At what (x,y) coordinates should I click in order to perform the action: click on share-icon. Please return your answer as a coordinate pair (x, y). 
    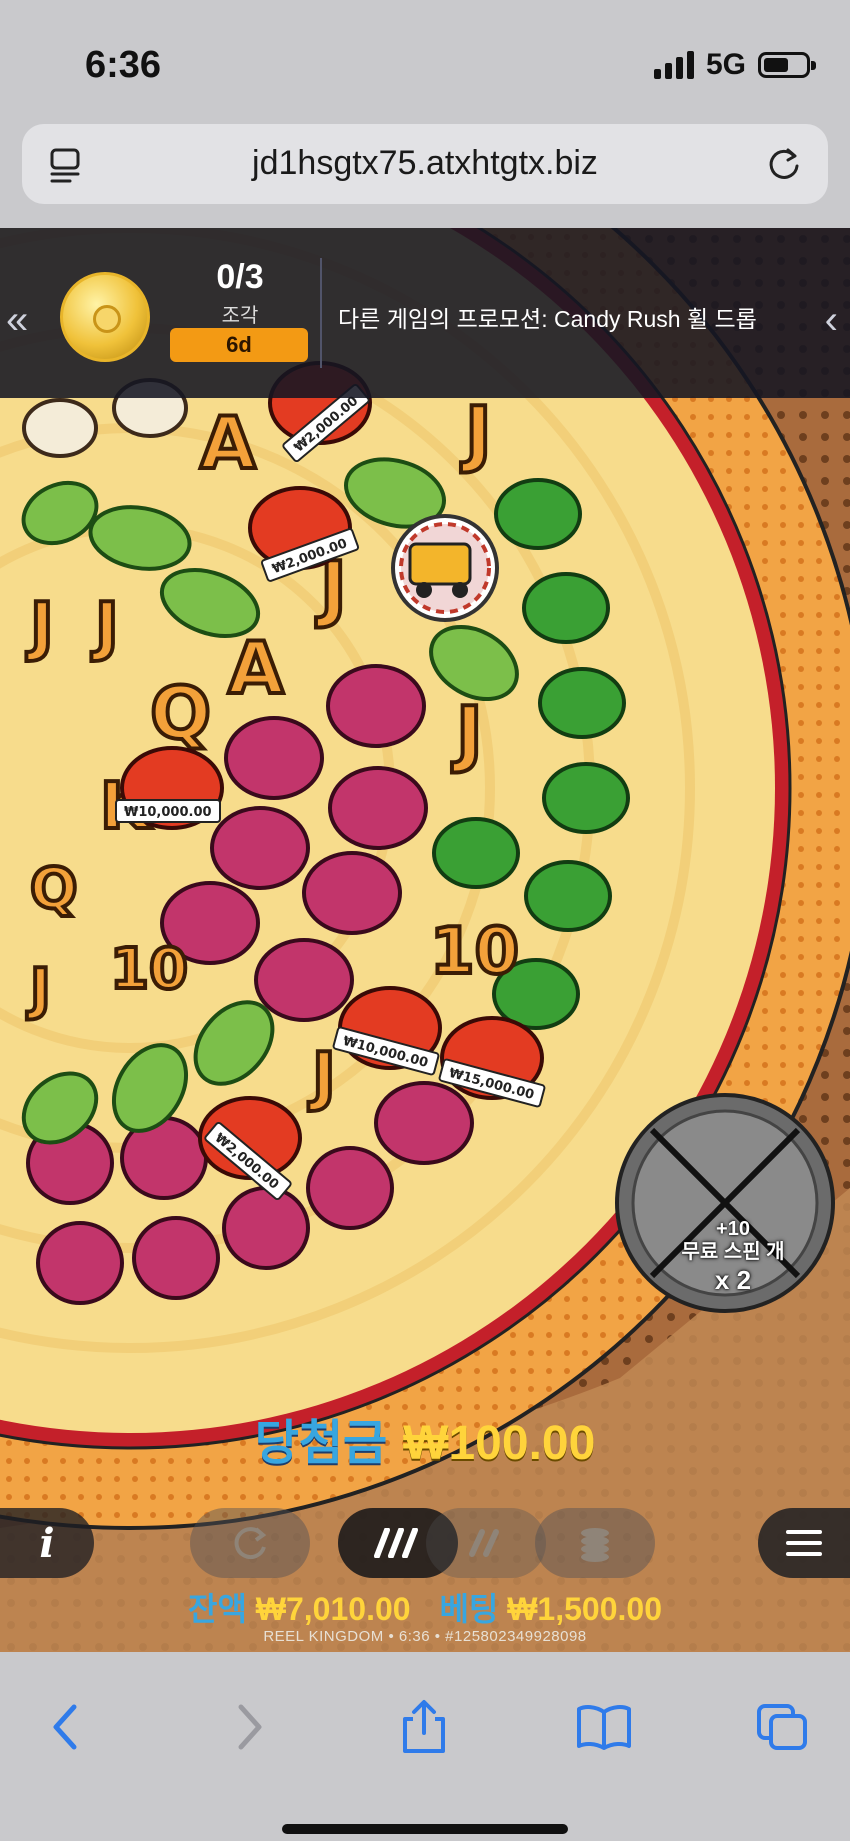
    Looking at the image, I should click on (424, 1726).